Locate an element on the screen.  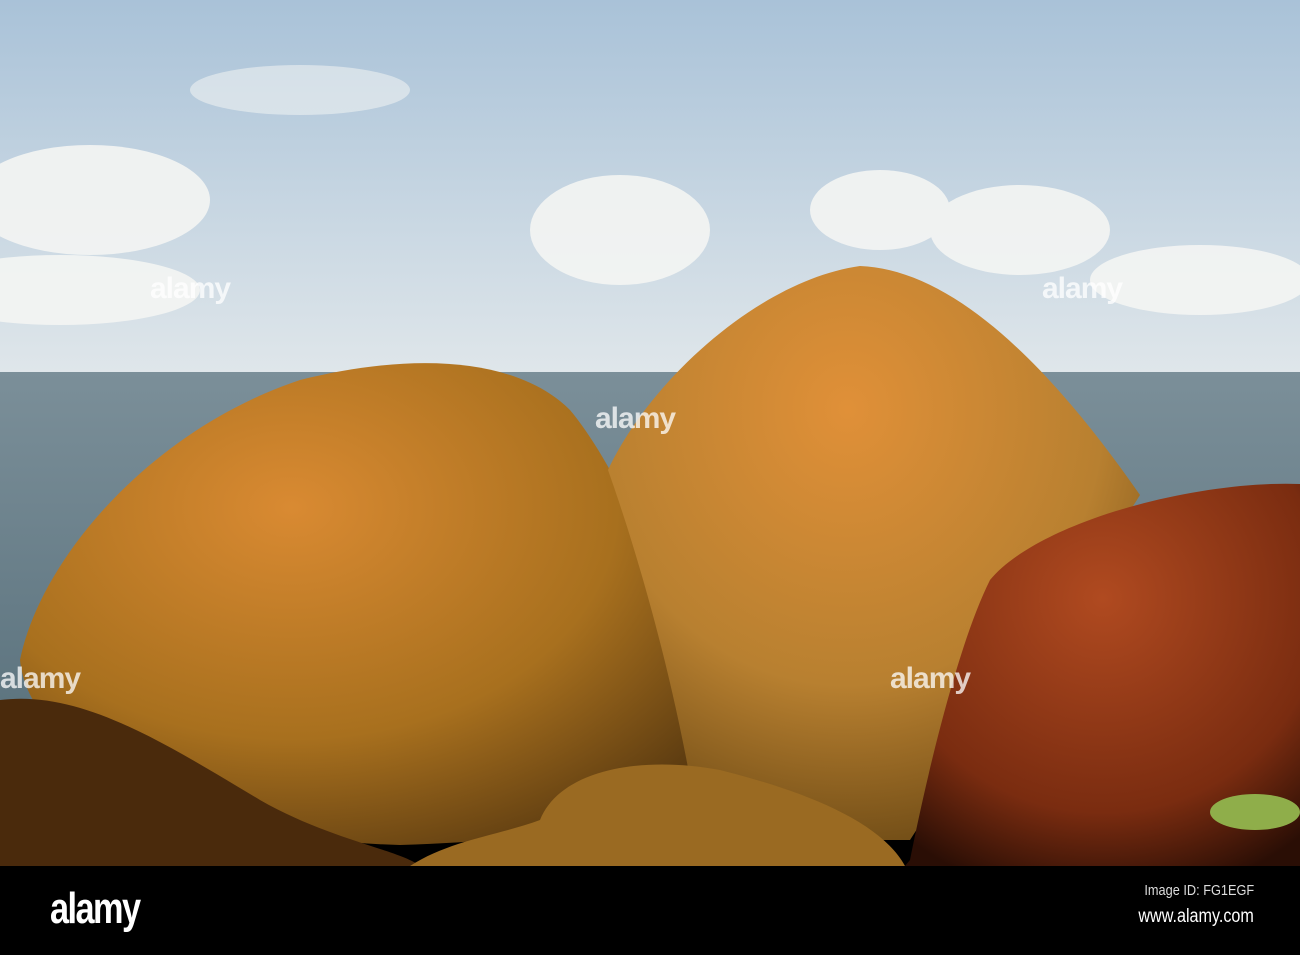
alamy-logo: alamy is located at coordinates (95, 908).